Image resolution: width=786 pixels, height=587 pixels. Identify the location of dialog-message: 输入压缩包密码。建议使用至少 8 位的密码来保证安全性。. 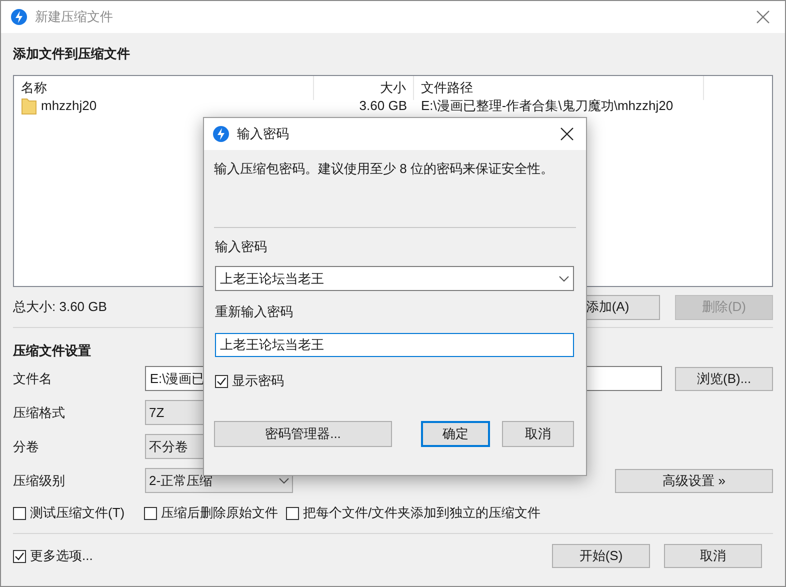
(384, 169).